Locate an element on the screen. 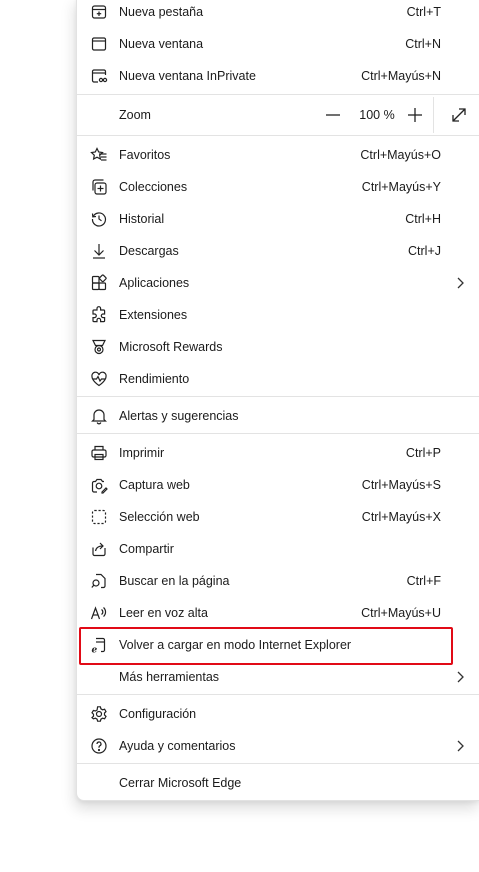 This screenshot has width=479, height=872. apps-icon is located at coordinates (99, 283).